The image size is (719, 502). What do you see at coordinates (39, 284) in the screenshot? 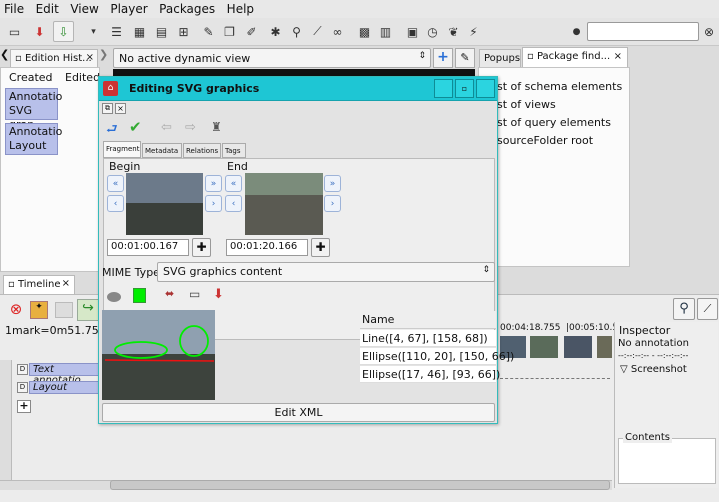
I see `tab-timeline: ▫ Timeline ×` at bounding box center [39, 284].